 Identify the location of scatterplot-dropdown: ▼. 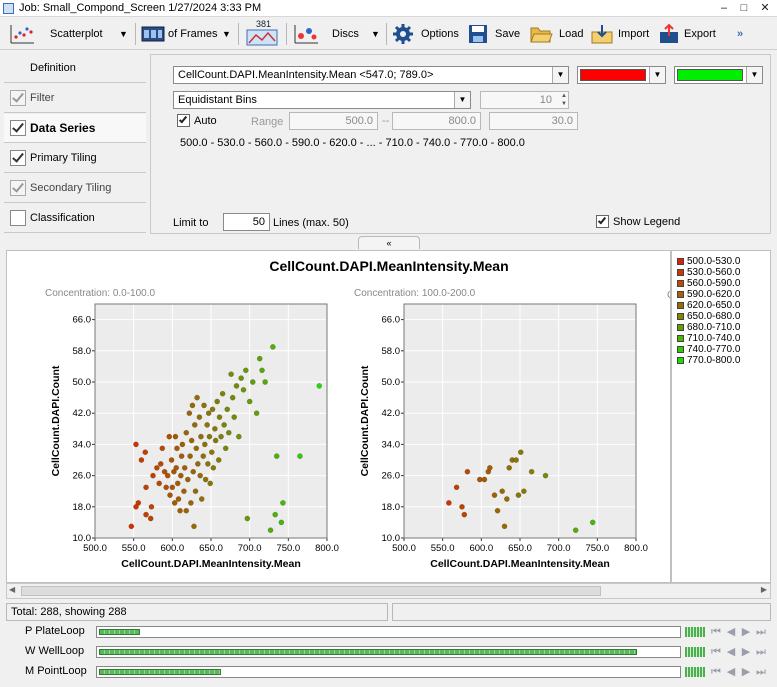
(123, 34).